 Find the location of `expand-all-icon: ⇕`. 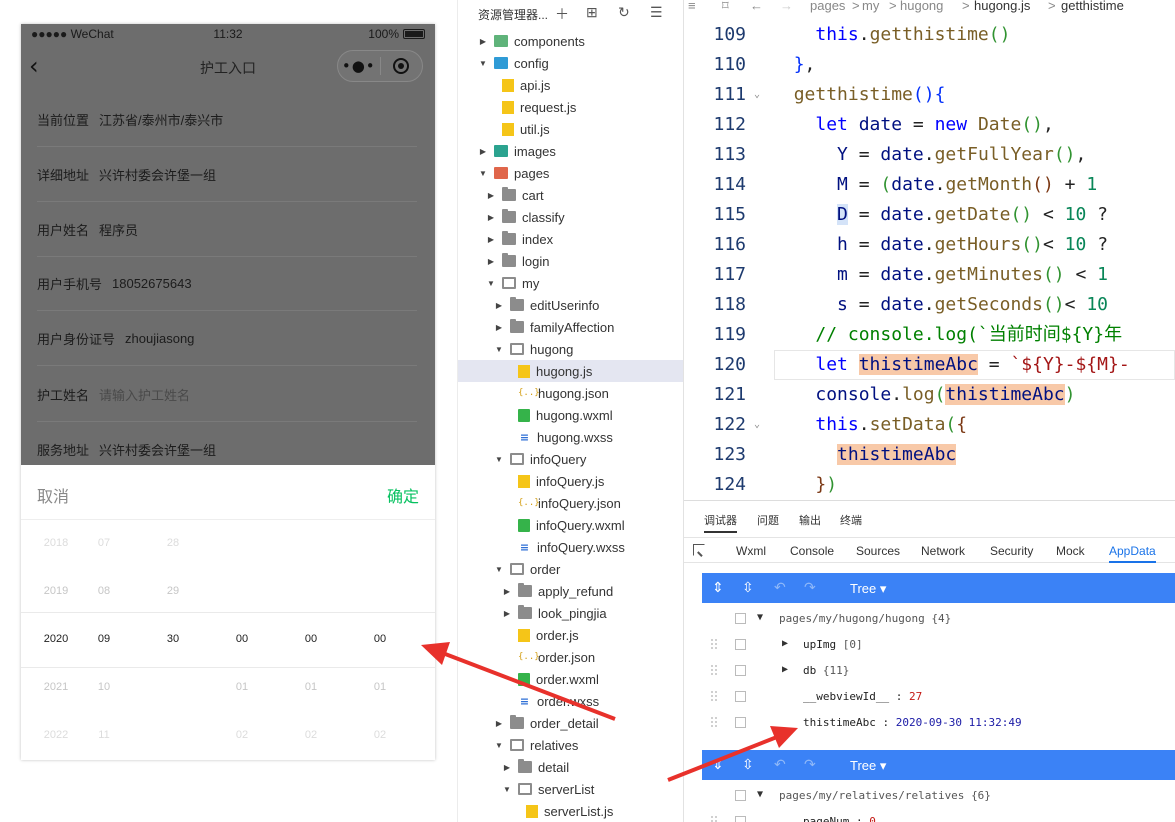

expand-all-icon: ⇕ is located at coordinates (718, 764).